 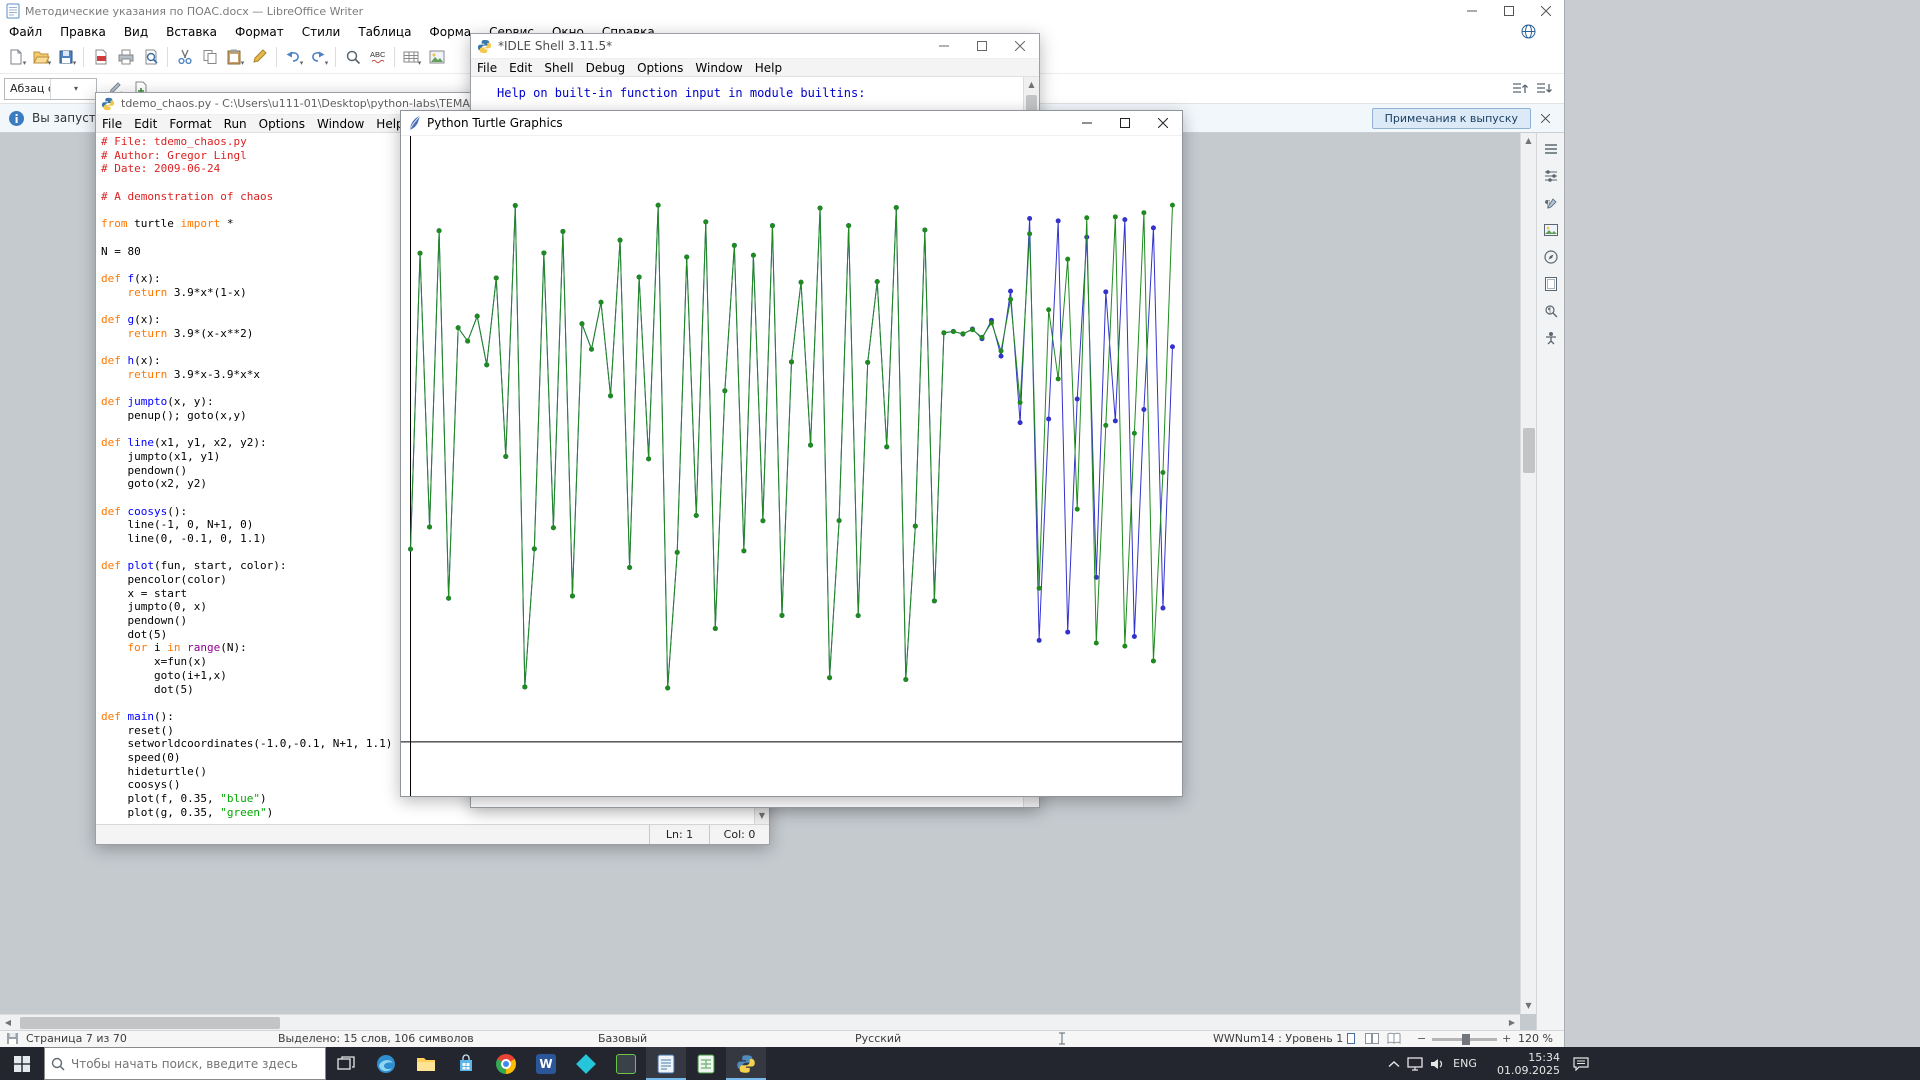 What do you see at coordinates (746, 1063) in the screenshot?
I see `python-taskbar-icon` at bounding box center [746, 1063].